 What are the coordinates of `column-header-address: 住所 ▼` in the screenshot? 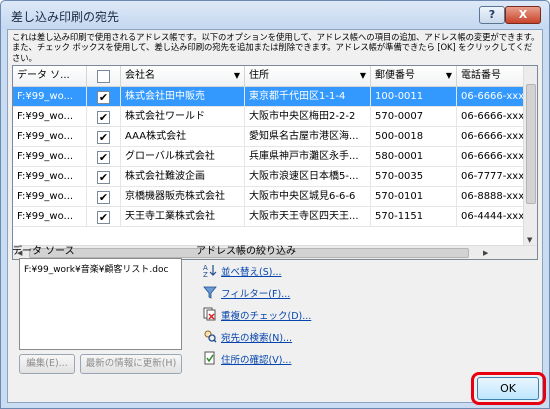 It's located at (308, 76).